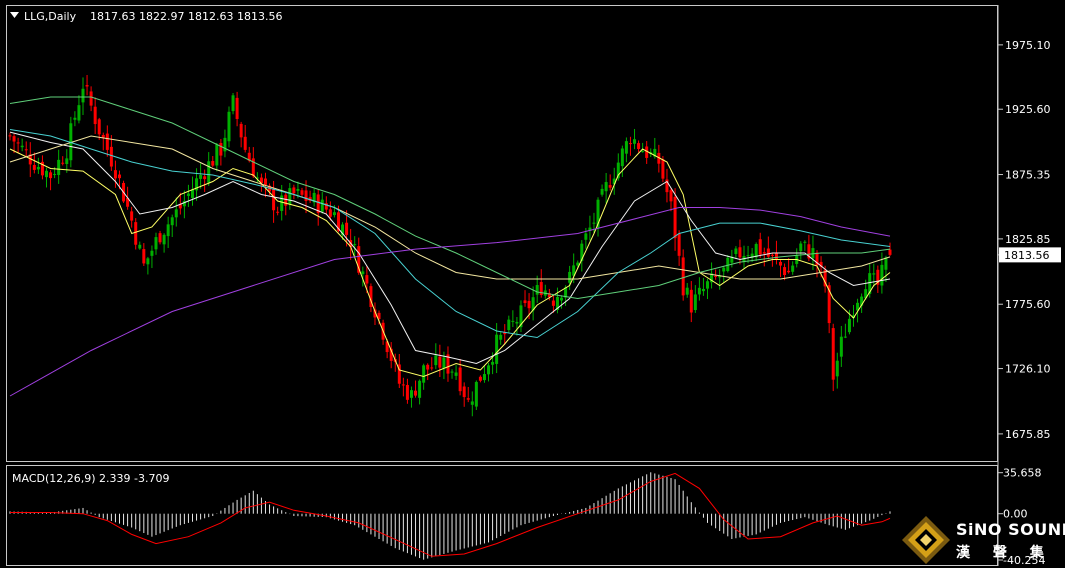  Describe the element at coordinates (926, 540) in the screenshot. I see `diamond-logo-icon` at that location.